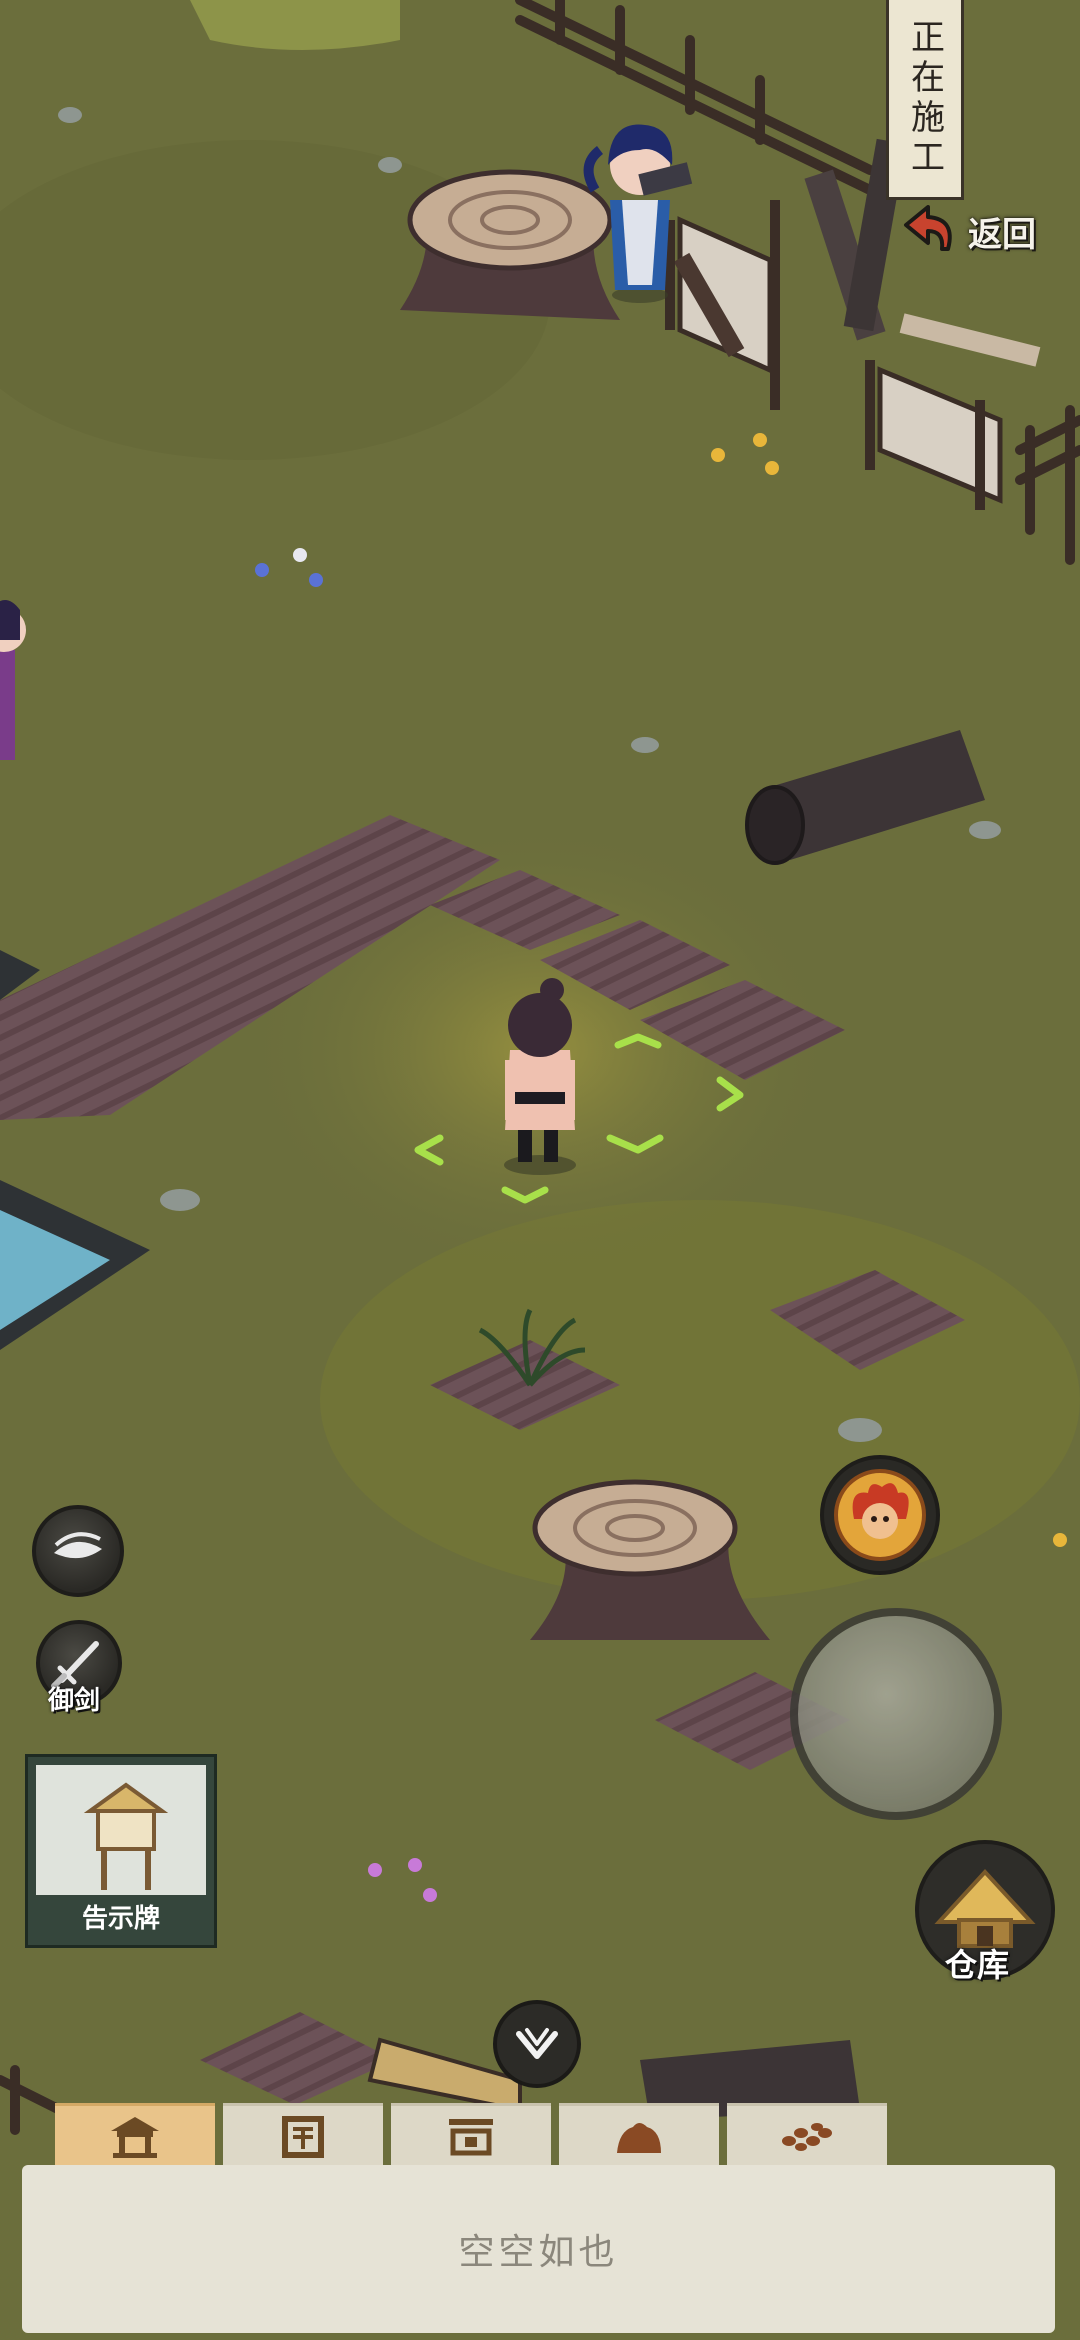  I want to click on build-category-tabs, so click(471, 2135).